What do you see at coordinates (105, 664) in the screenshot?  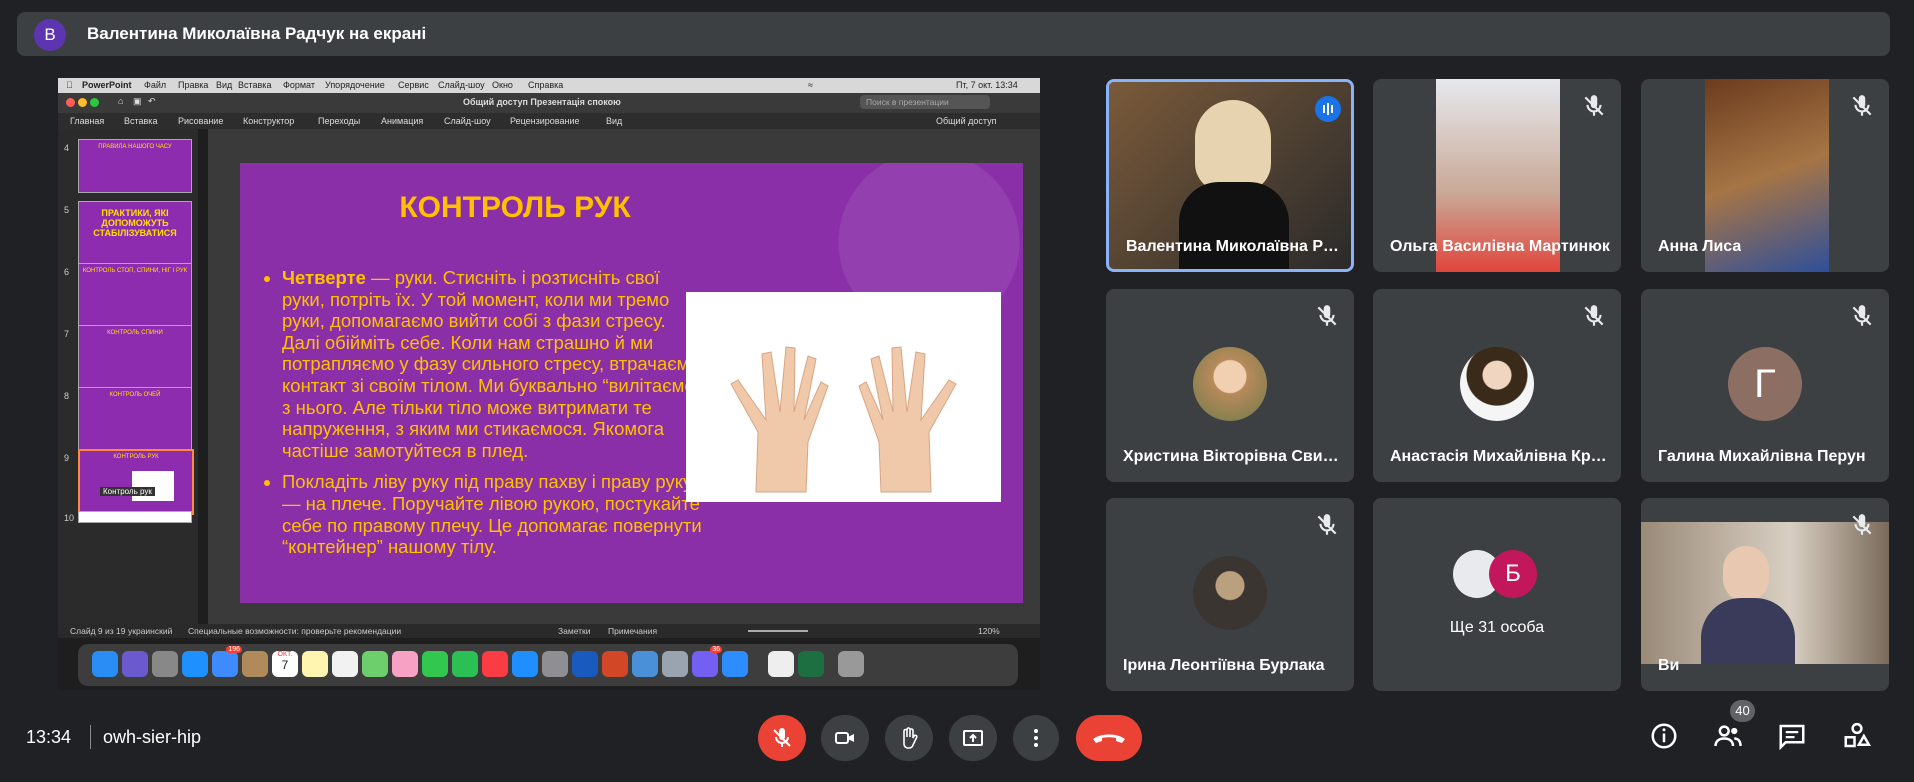 I see `finder-icon` at bounding box center [105, 664].